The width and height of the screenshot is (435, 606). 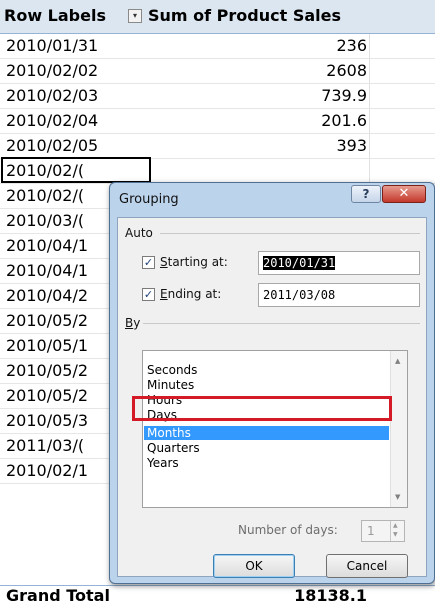 What do you see at coordinates (244, 15) in the screenshot?
I see `sum-of-product-sales-header: Sum of Product Sales` at bounding box center [244, 15].